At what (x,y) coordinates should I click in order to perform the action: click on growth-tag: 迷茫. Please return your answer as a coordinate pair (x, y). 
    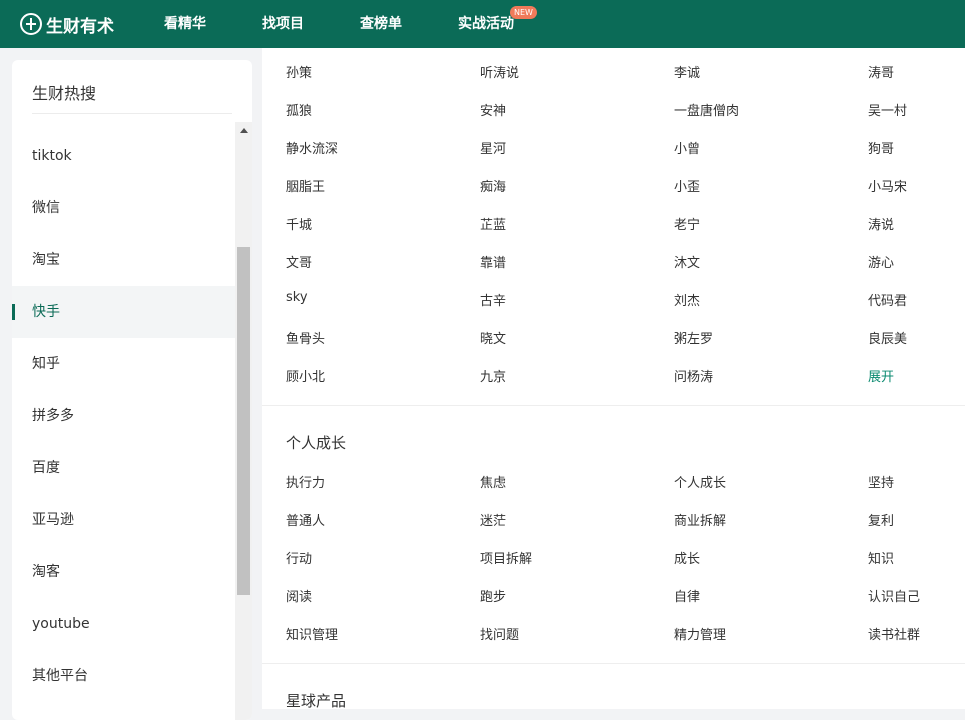
    Looking at the image, I should click on (493, 519).